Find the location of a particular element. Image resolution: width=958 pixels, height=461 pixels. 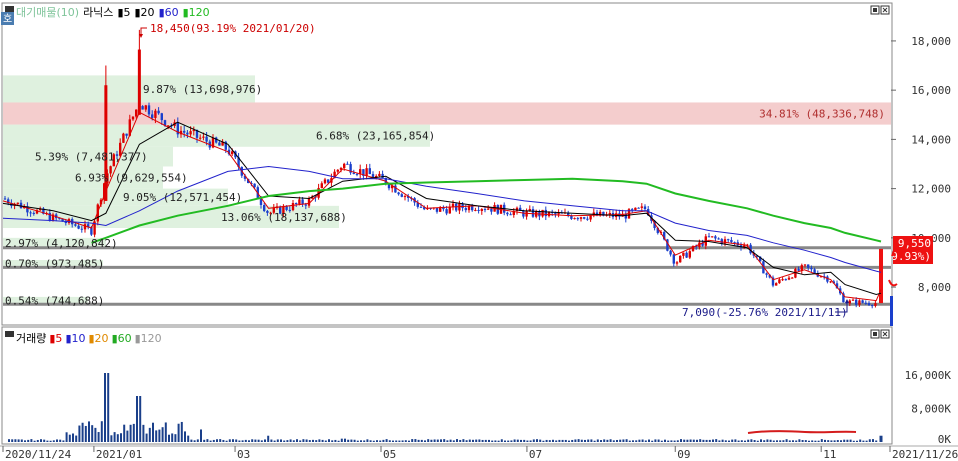

y-tick-label: 18,000 is located at coordinates (931, 41).